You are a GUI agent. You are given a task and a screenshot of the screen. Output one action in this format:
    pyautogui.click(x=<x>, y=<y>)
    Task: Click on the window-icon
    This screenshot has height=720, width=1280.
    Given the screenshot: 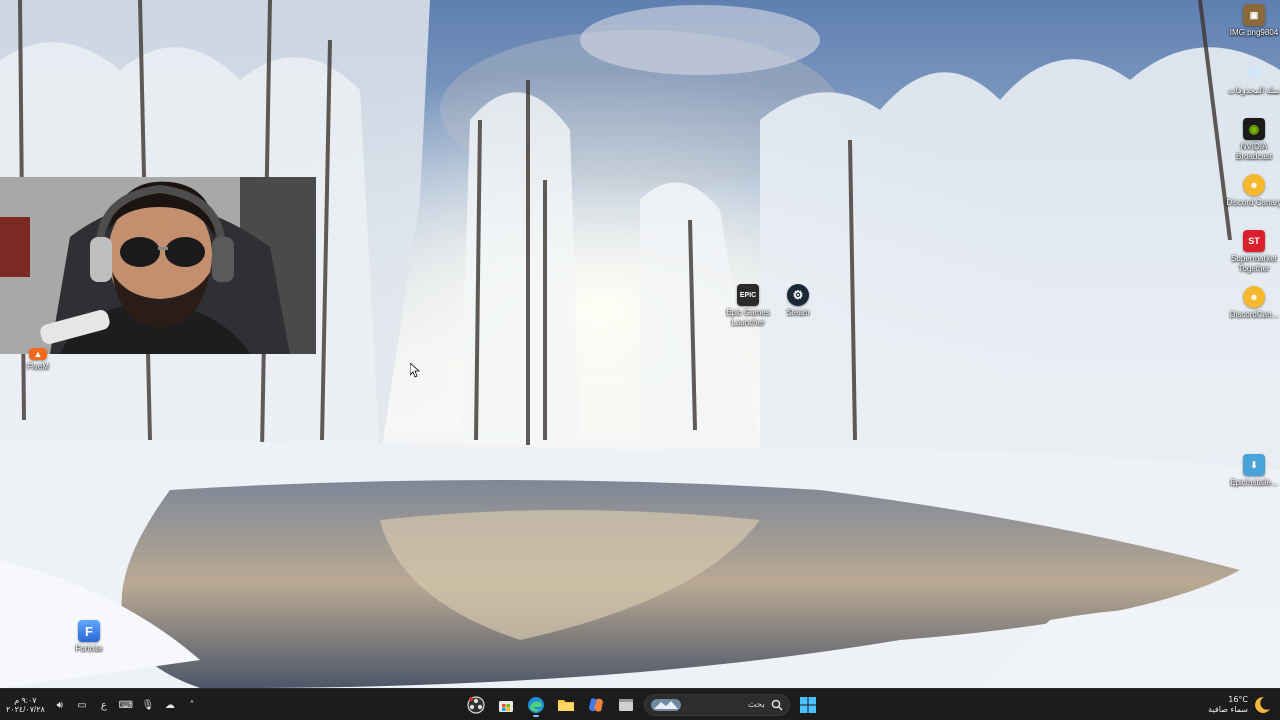 What is the action you would take?
    pyautogui.click(x=626, y=705)
    